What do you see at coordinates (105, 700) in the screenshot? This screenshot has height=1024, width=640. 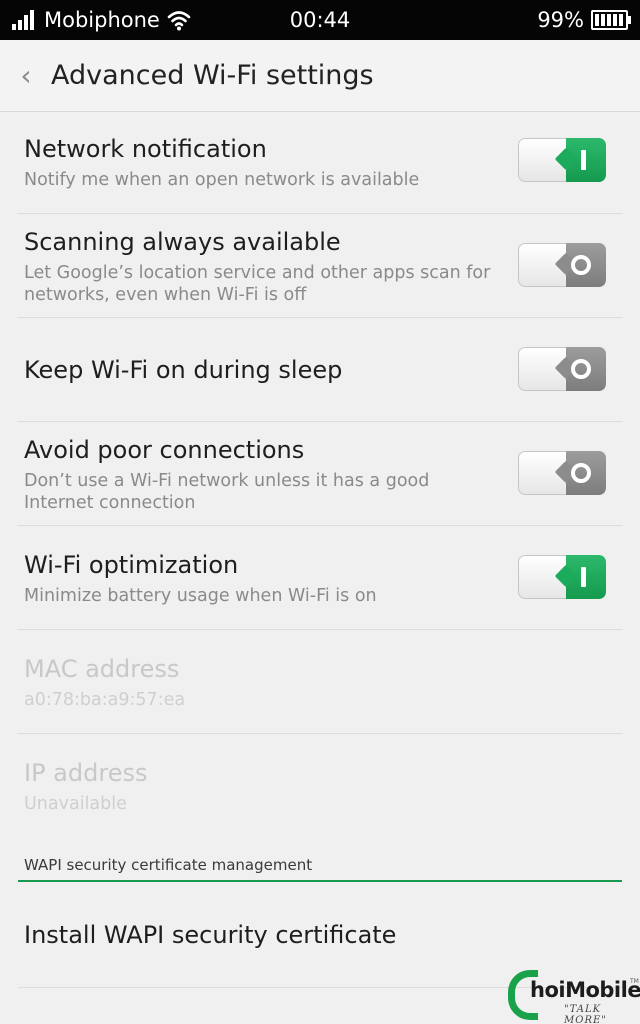 I see `mac-address-value: a0:78:ba:a9:57:ea` at bounding box center [105, 700].